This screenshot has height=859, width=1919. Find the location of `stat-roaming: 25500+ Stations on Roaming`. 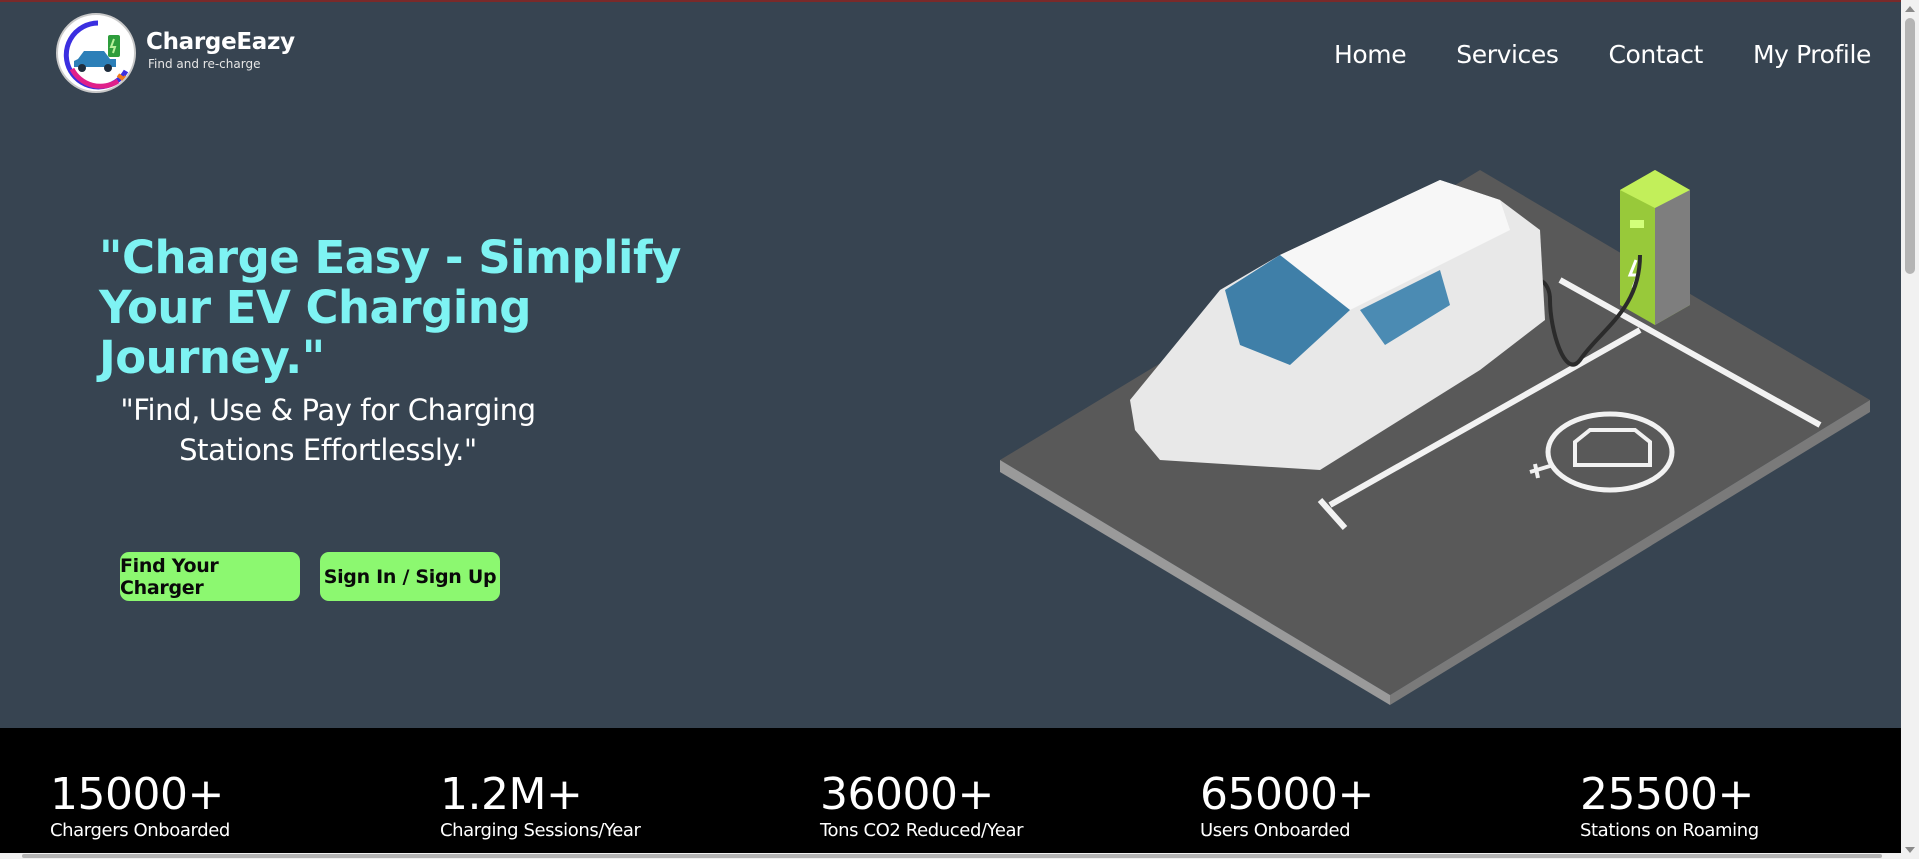

stat-roaming: 25500+ Stations on Roaming is located at coordinates (1669, 807).